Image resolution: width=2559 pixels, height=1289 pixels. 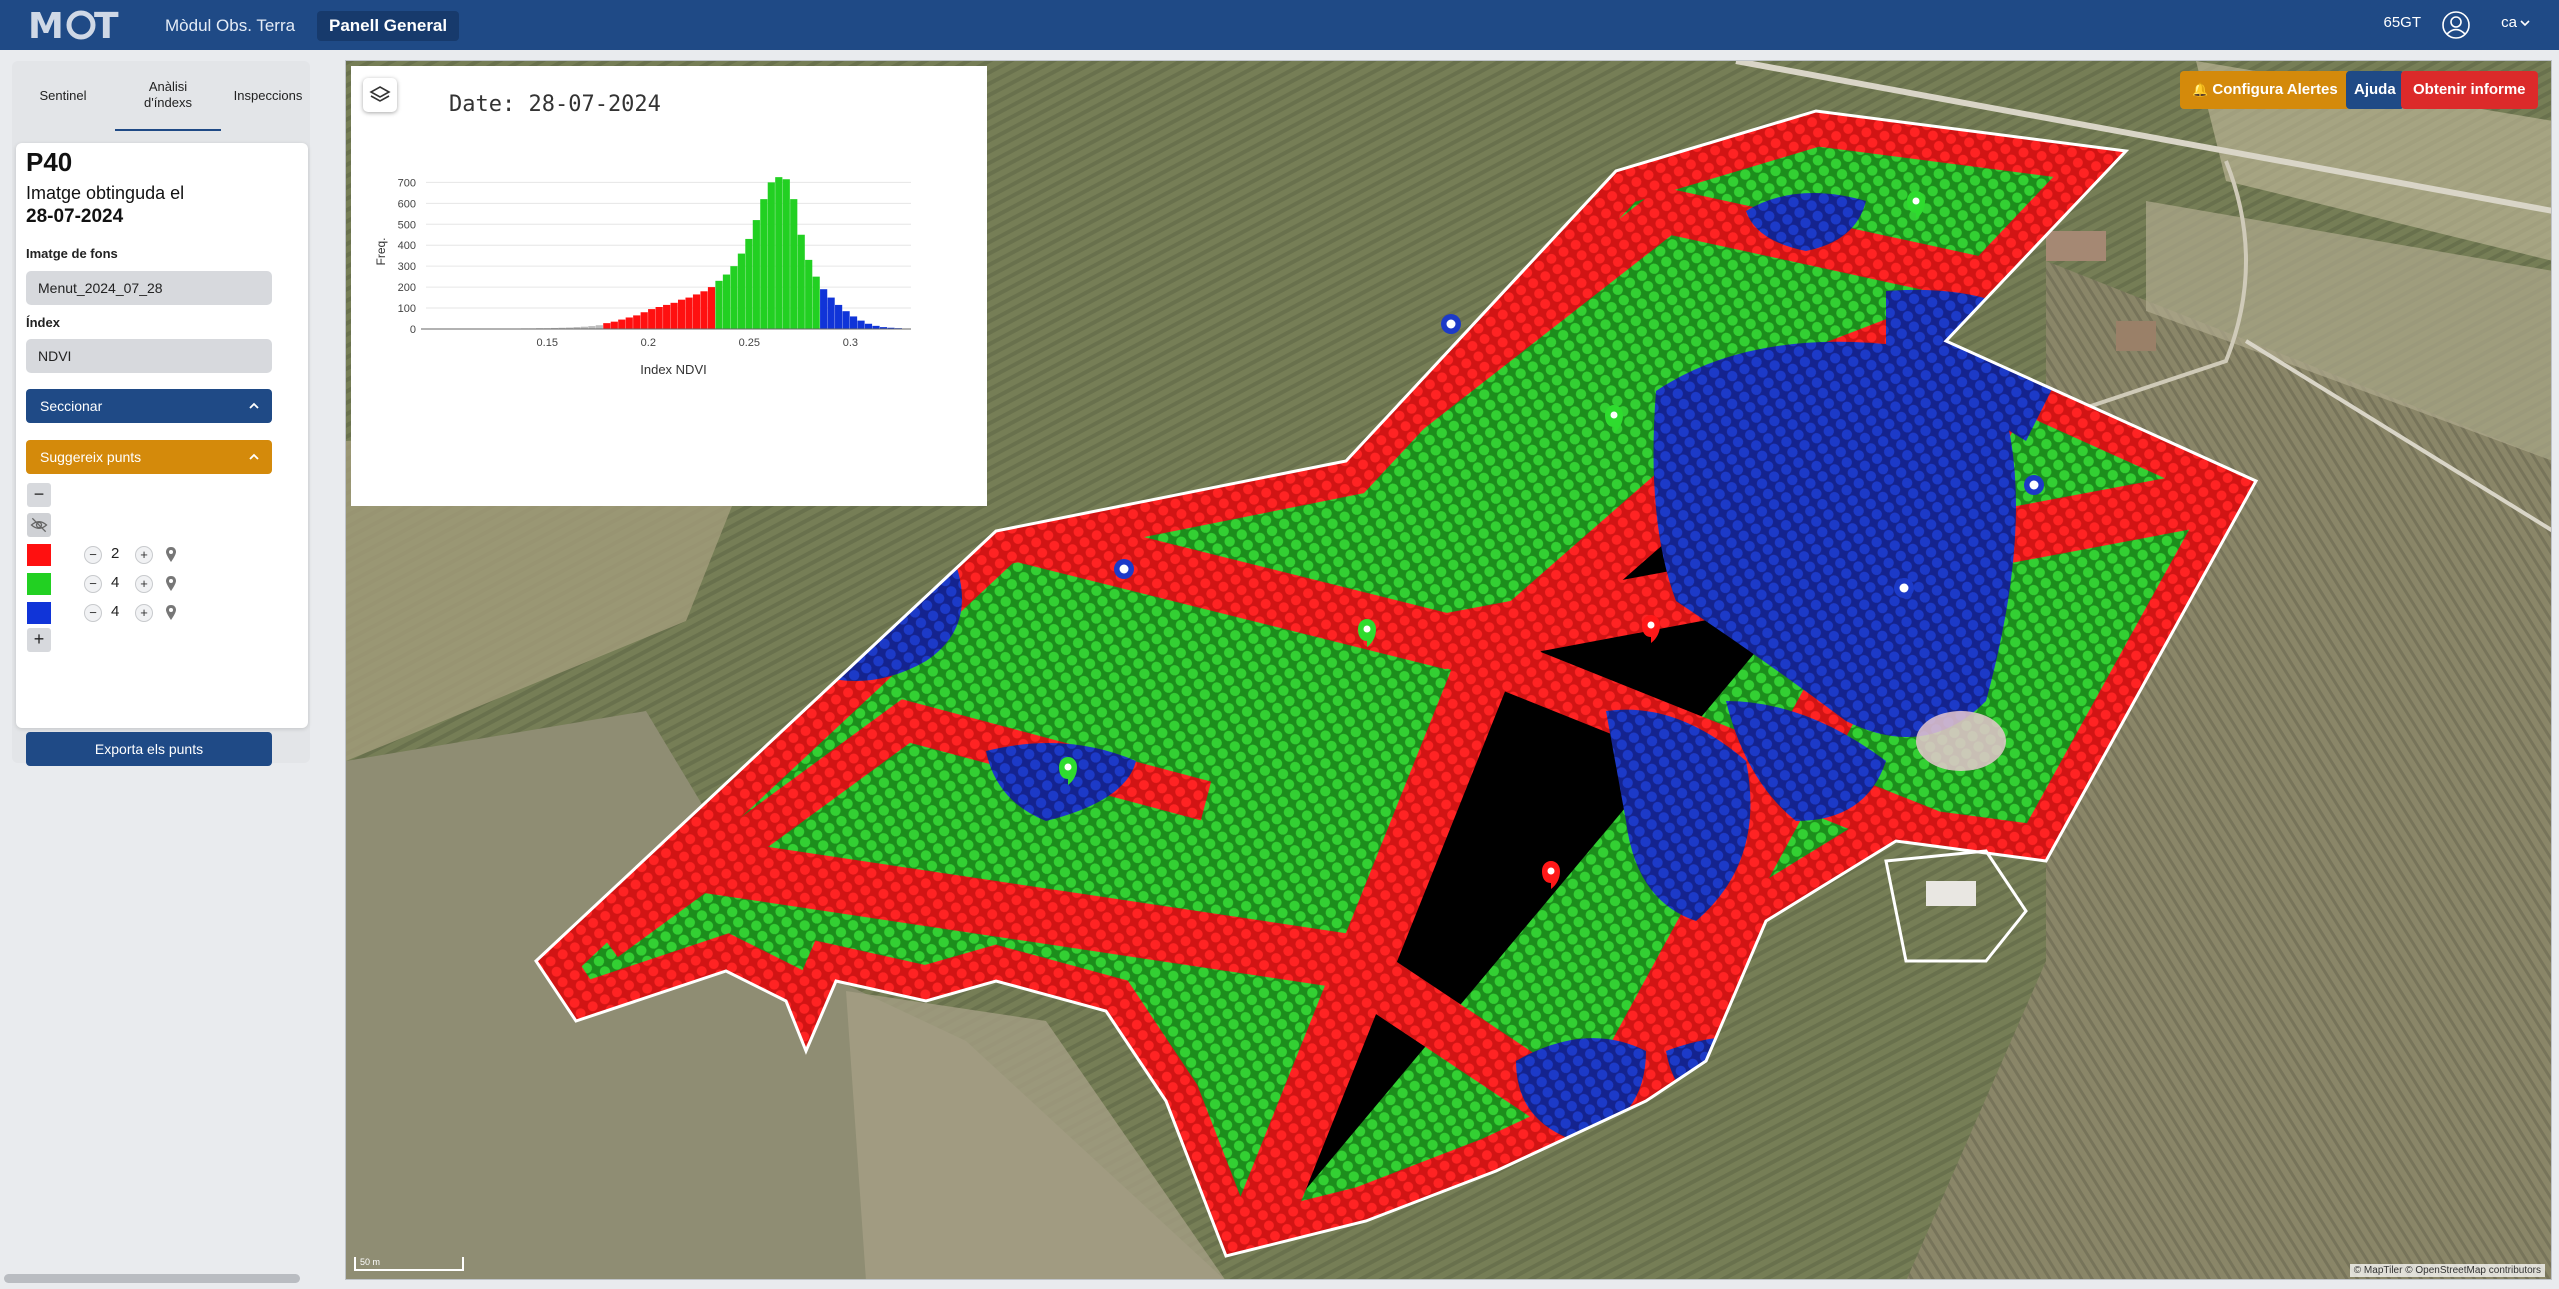 What do you see at coordinates (63, 96) in the screenshot?
I see `tab-sentinel: Sentinel` at bounding box center [63, 96].